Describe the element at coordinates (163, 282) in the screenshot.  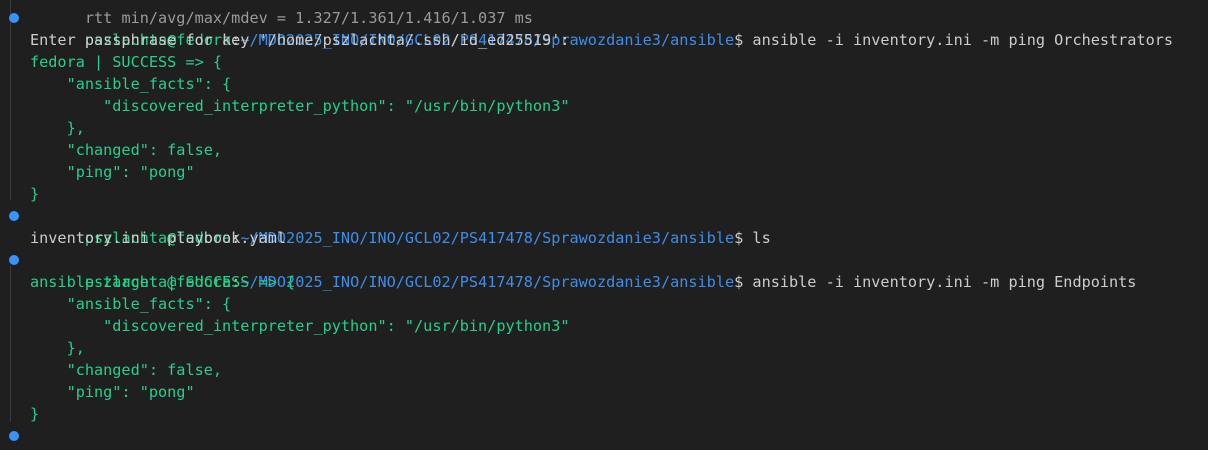
I see `ping-result-header: ansible-target | SUCCESS => {` at that location.